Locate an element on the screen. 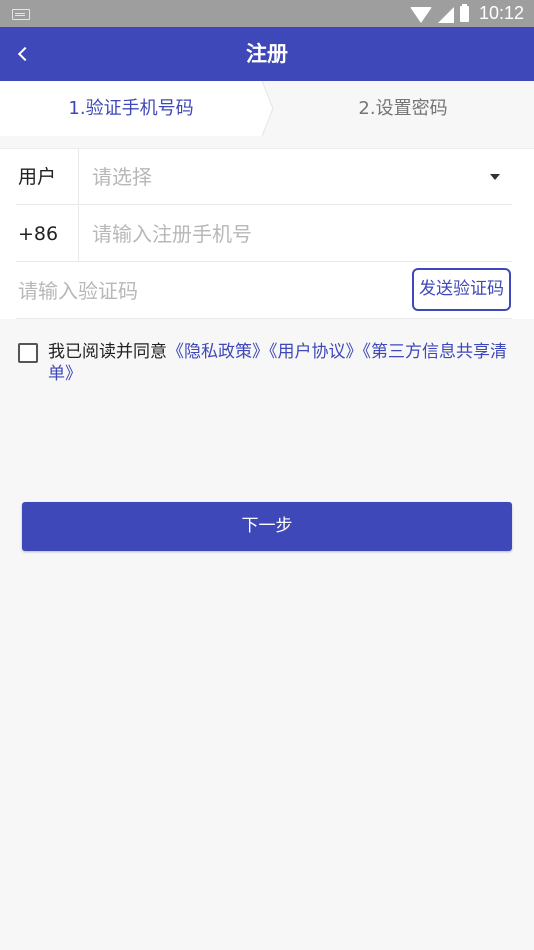 The width and height of the screenshot is (534, 950). step-indicator: 1.验证手机号码 2.设置密码 is located at coordinates (267, 108).